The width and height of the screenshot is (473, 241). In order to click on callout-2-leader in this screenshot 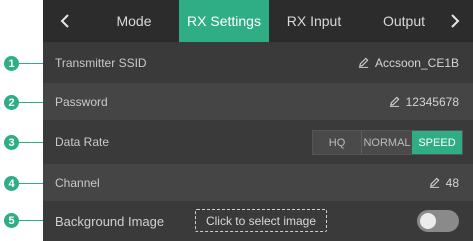, I will do `click(32, 102)`.